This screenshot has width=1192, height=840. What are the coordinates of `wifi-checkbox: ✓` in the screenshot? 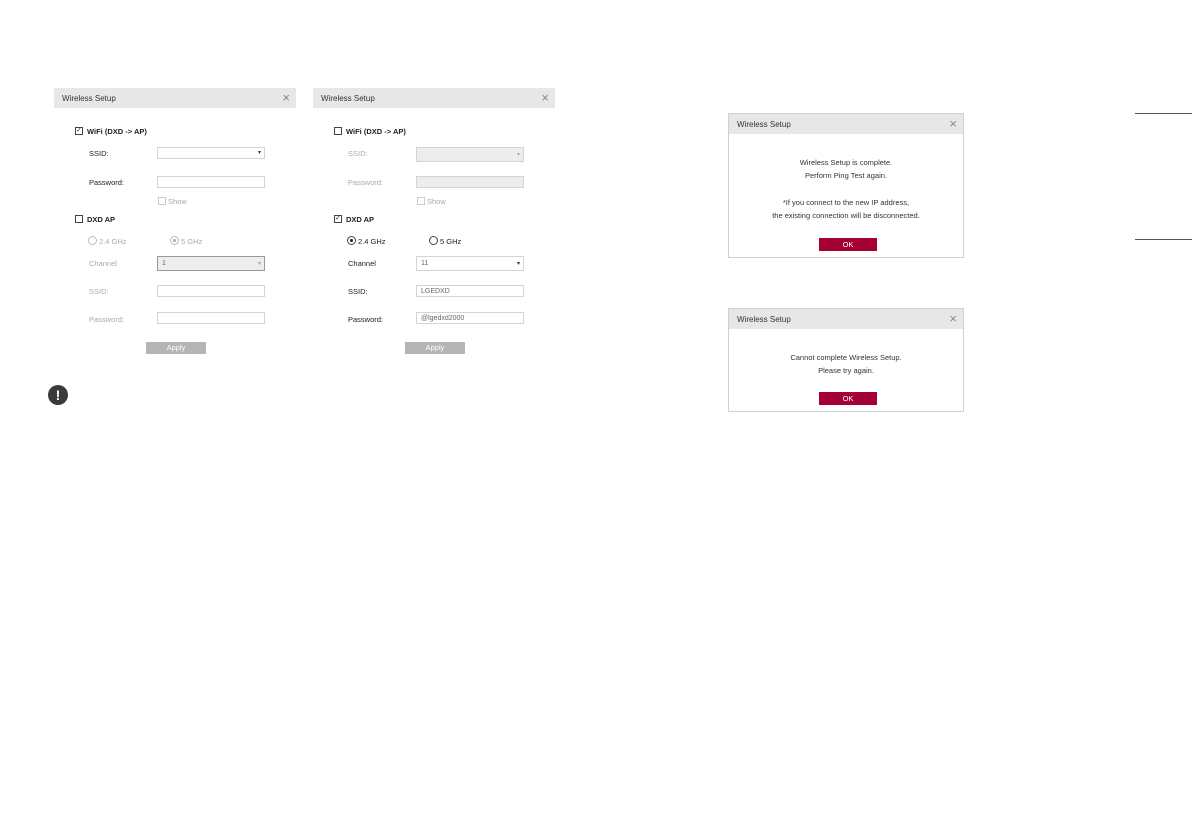 It's located at (79, 131).